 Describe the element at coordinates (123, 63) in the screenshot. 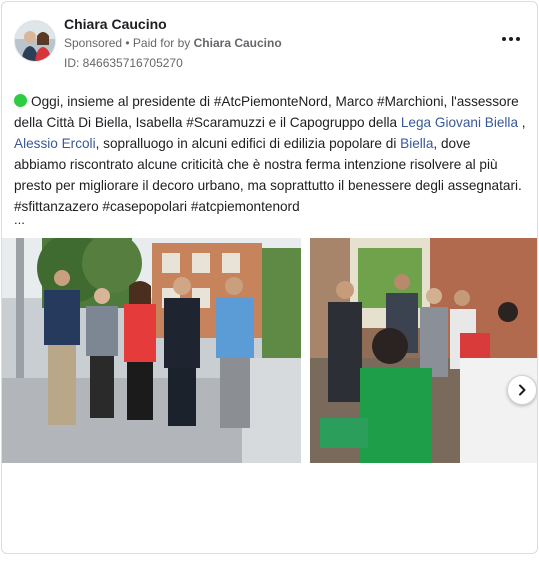

I see `ad-id: ID: 846635716705270` at that location.